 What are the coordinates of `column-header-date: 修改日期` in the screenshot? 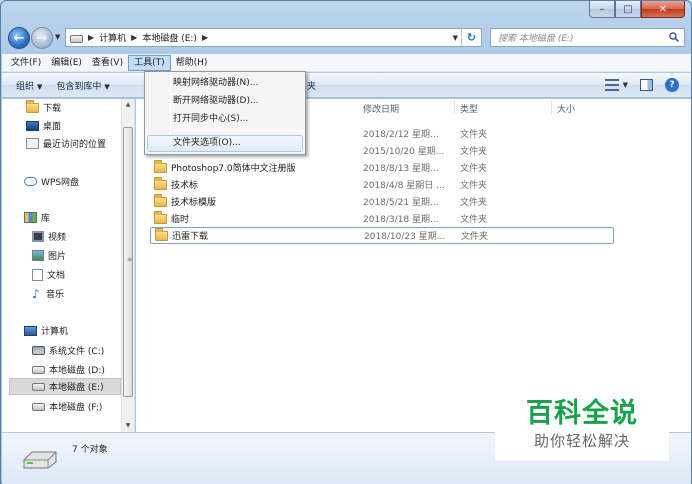 It's located at (381, 108).